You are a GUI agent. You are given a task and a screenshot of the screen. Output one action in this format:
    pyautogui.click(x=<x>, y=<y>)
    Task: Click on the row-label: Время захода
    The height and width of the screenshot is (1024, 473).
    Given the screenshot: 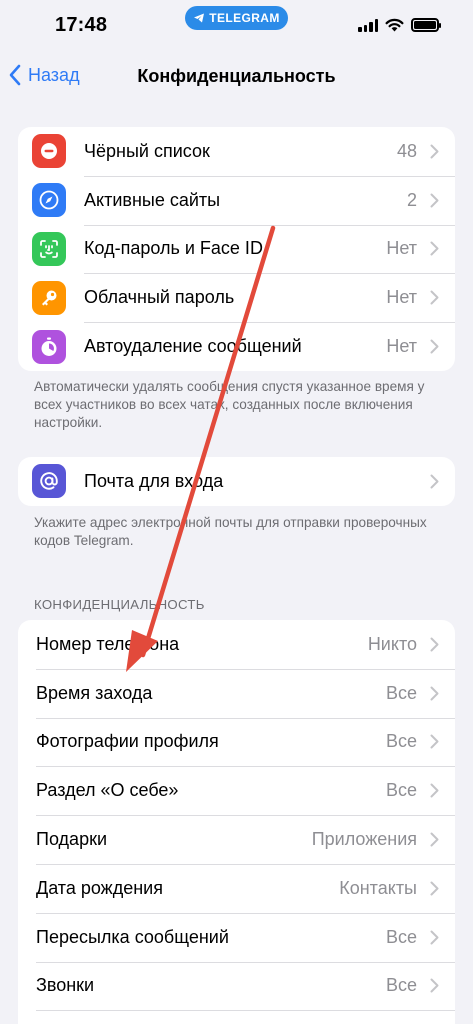 What is the action you would take?
    pyautogui.click(x=94, y=692)
    